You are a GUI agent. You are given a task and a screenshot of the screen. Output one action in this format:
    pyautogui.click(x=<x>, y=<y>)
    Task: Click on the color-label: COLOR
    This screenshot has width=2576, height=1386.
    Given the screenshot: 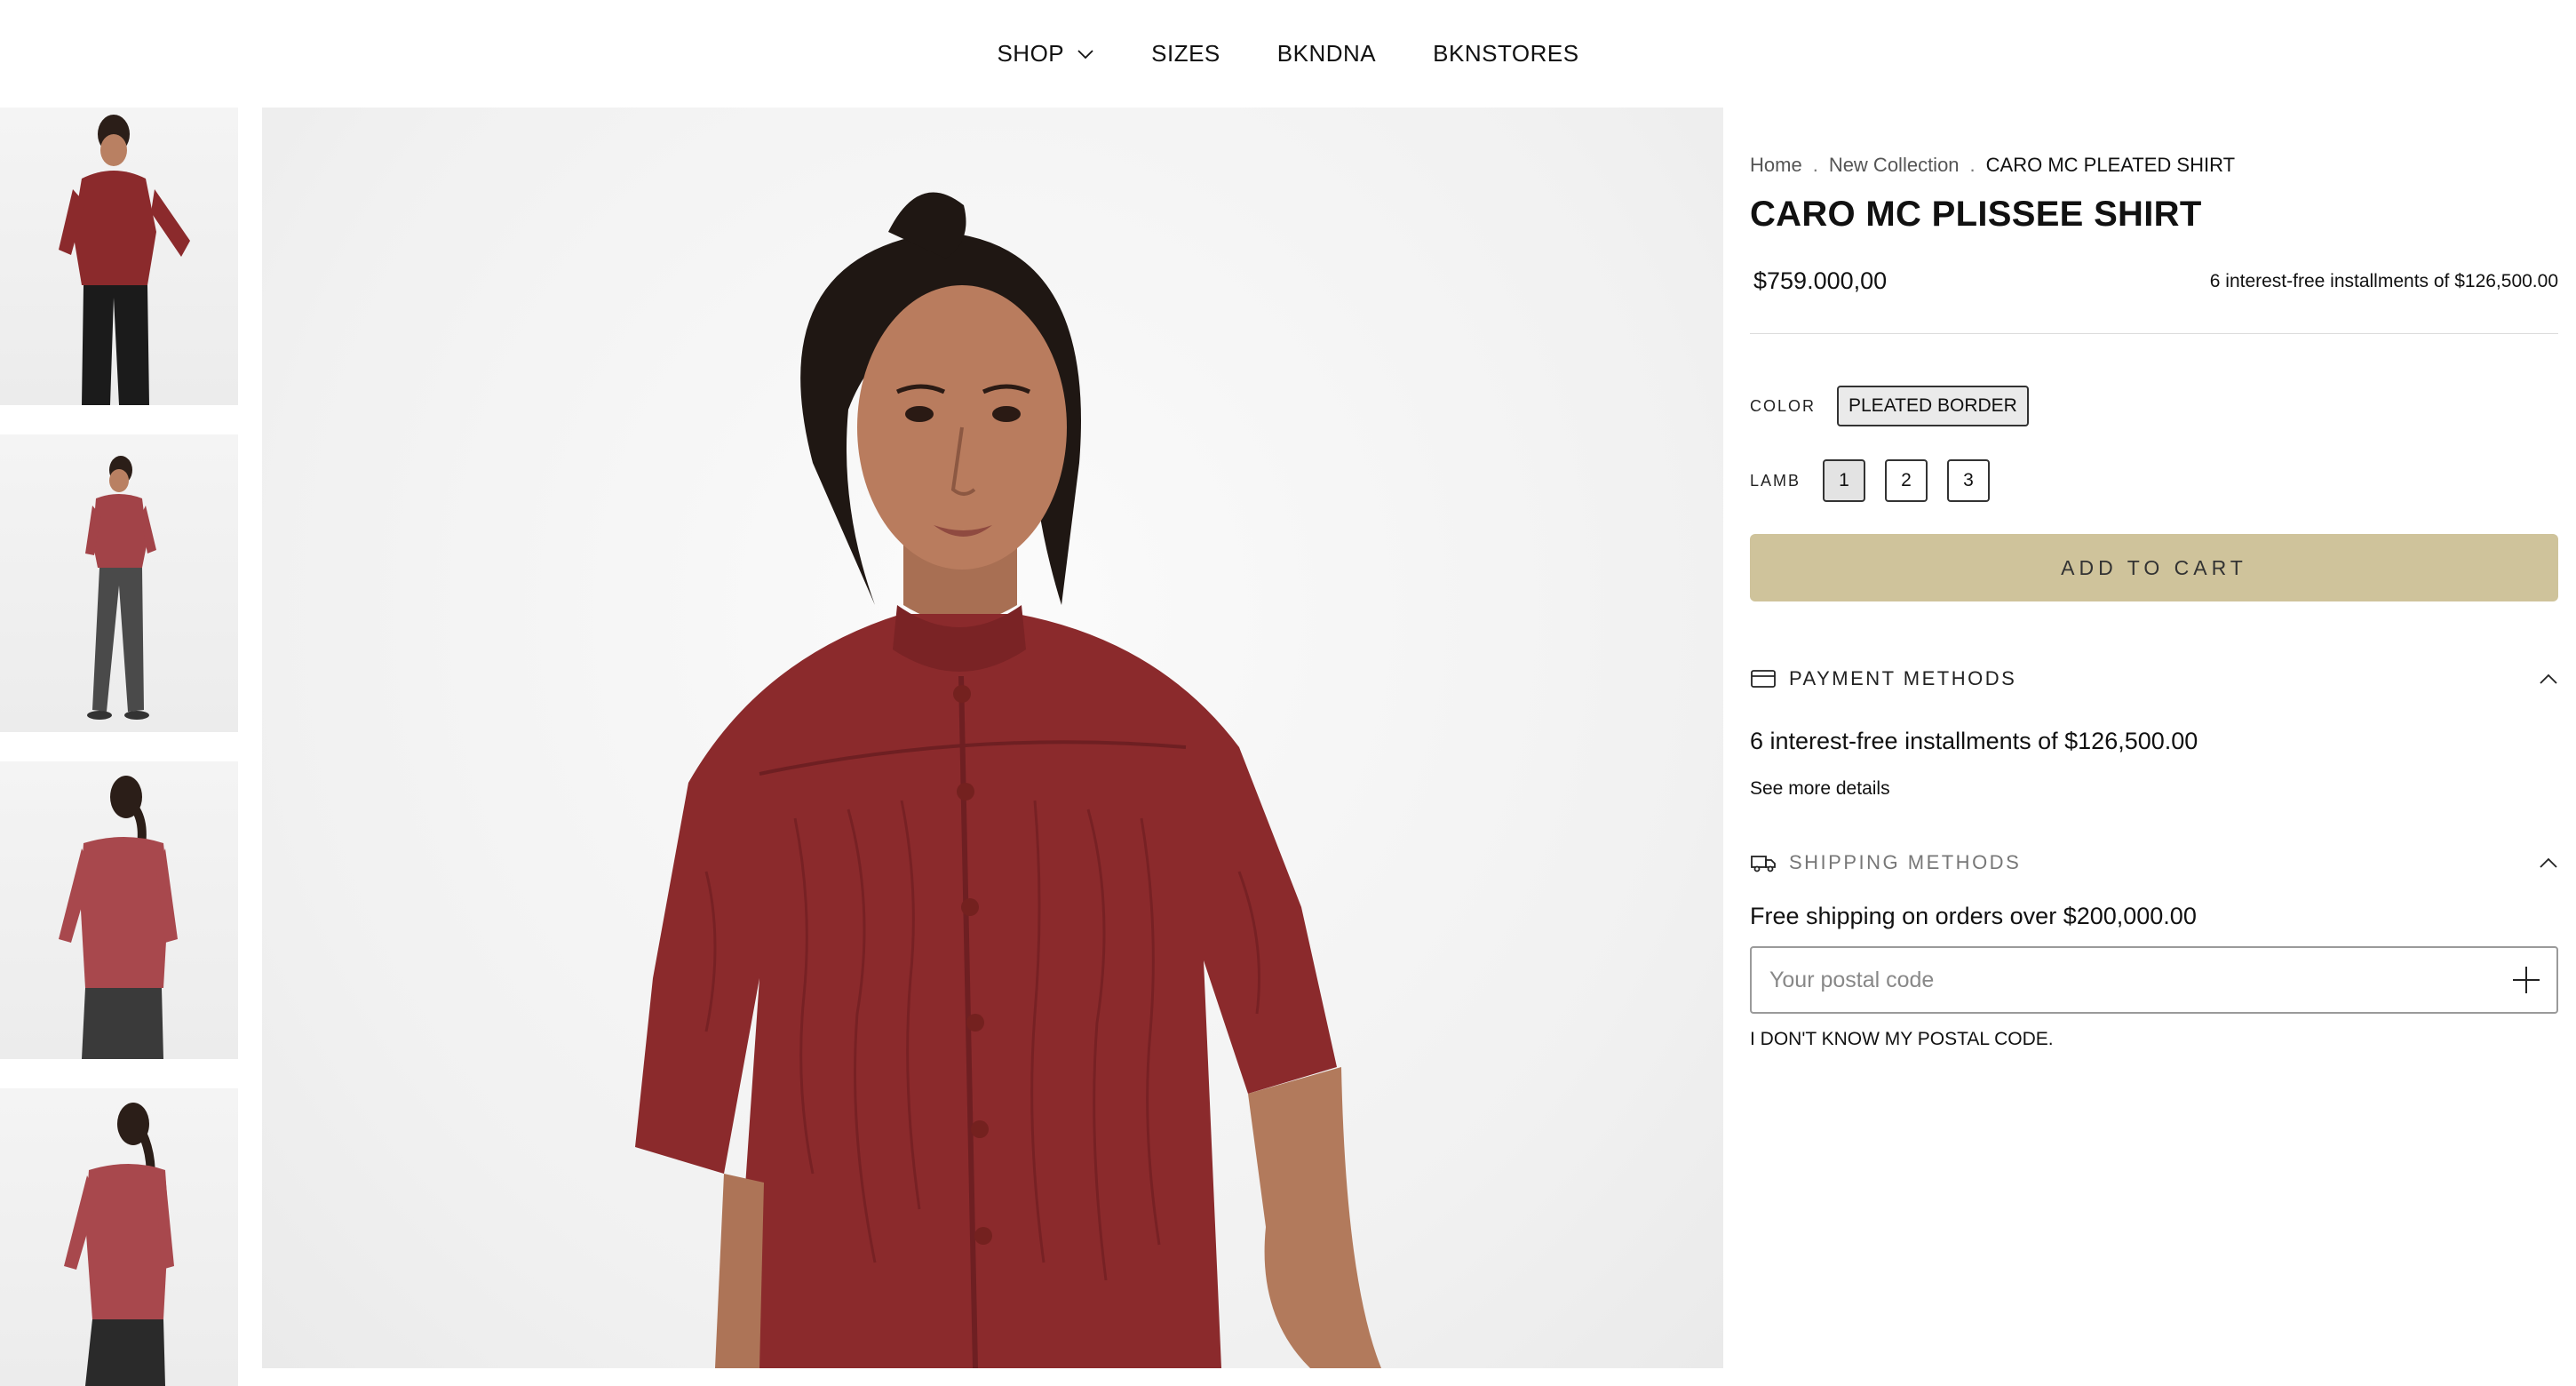 What is the action you would take?
    pyautogui.click(x=1783, y=405)
    